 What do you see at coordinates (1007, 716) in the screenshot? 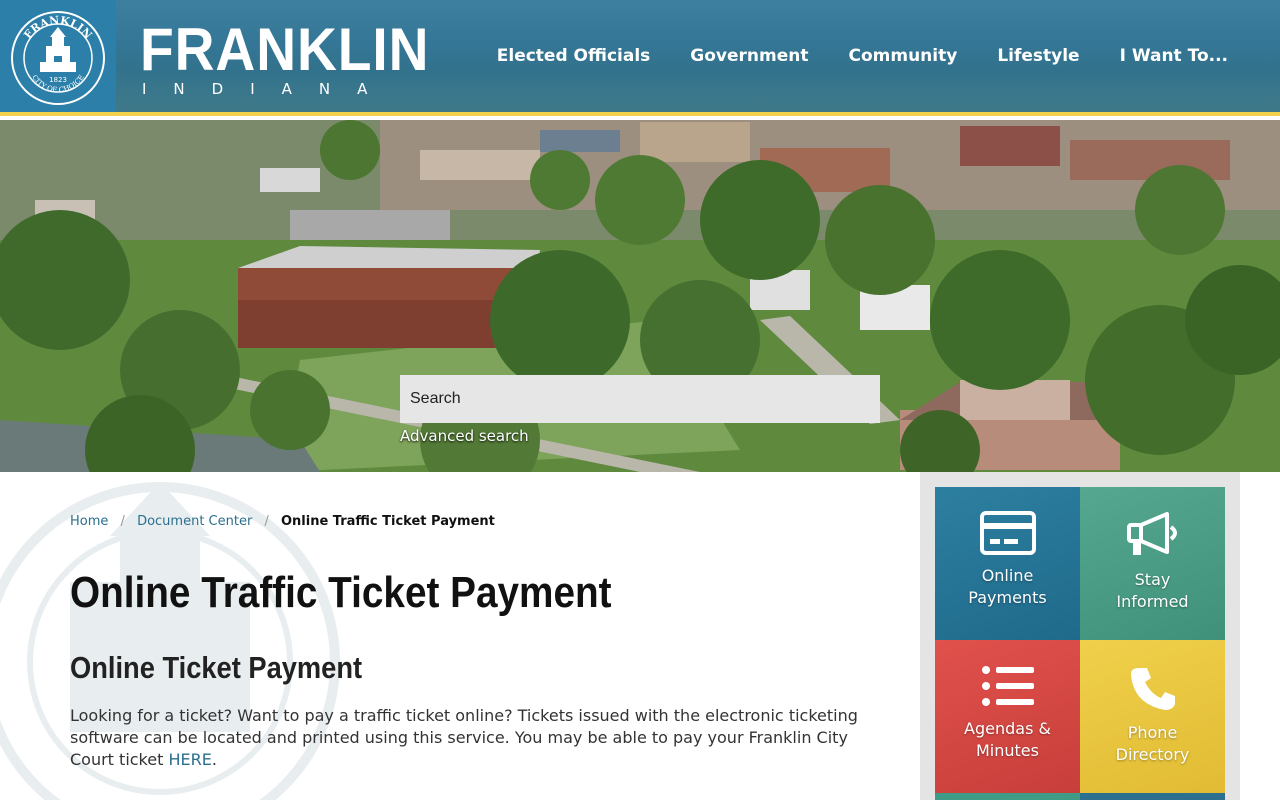
I see `tile-agendas-minutes: Agendas & Minutes` at bounding box center [1007, 716].